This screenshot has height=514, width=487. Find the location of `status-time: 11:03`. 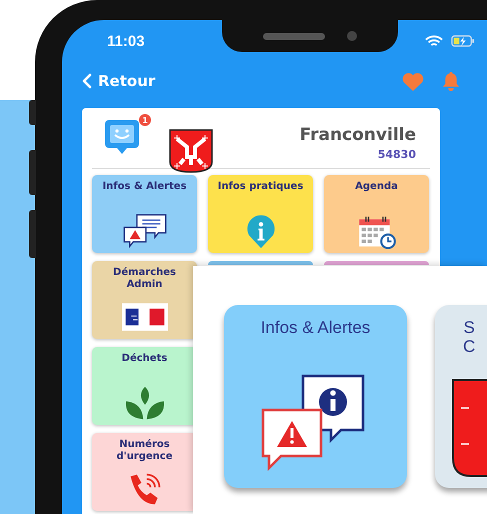

status-time: 11:03 is located at coordinates (126, 41).